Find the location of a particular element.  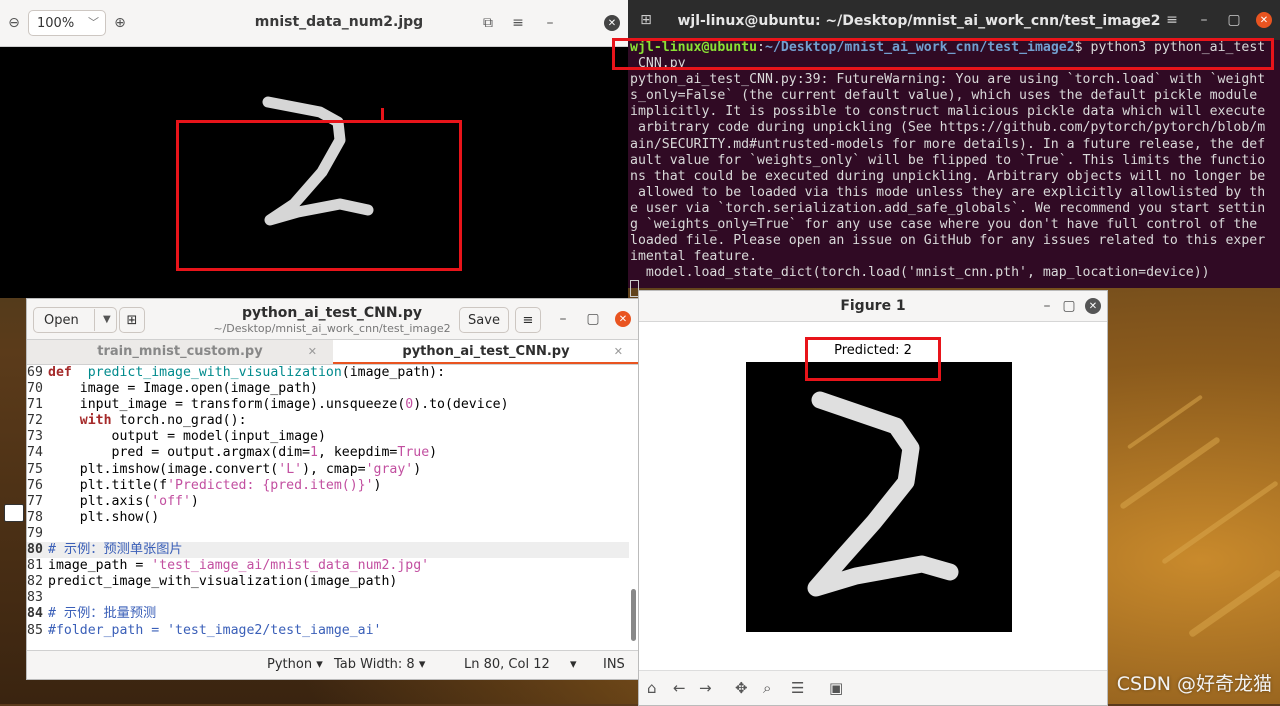

tab-python-ai-test-cnn: python_ai_test_CNN.py ✕ is located at coordinates (486, 352).